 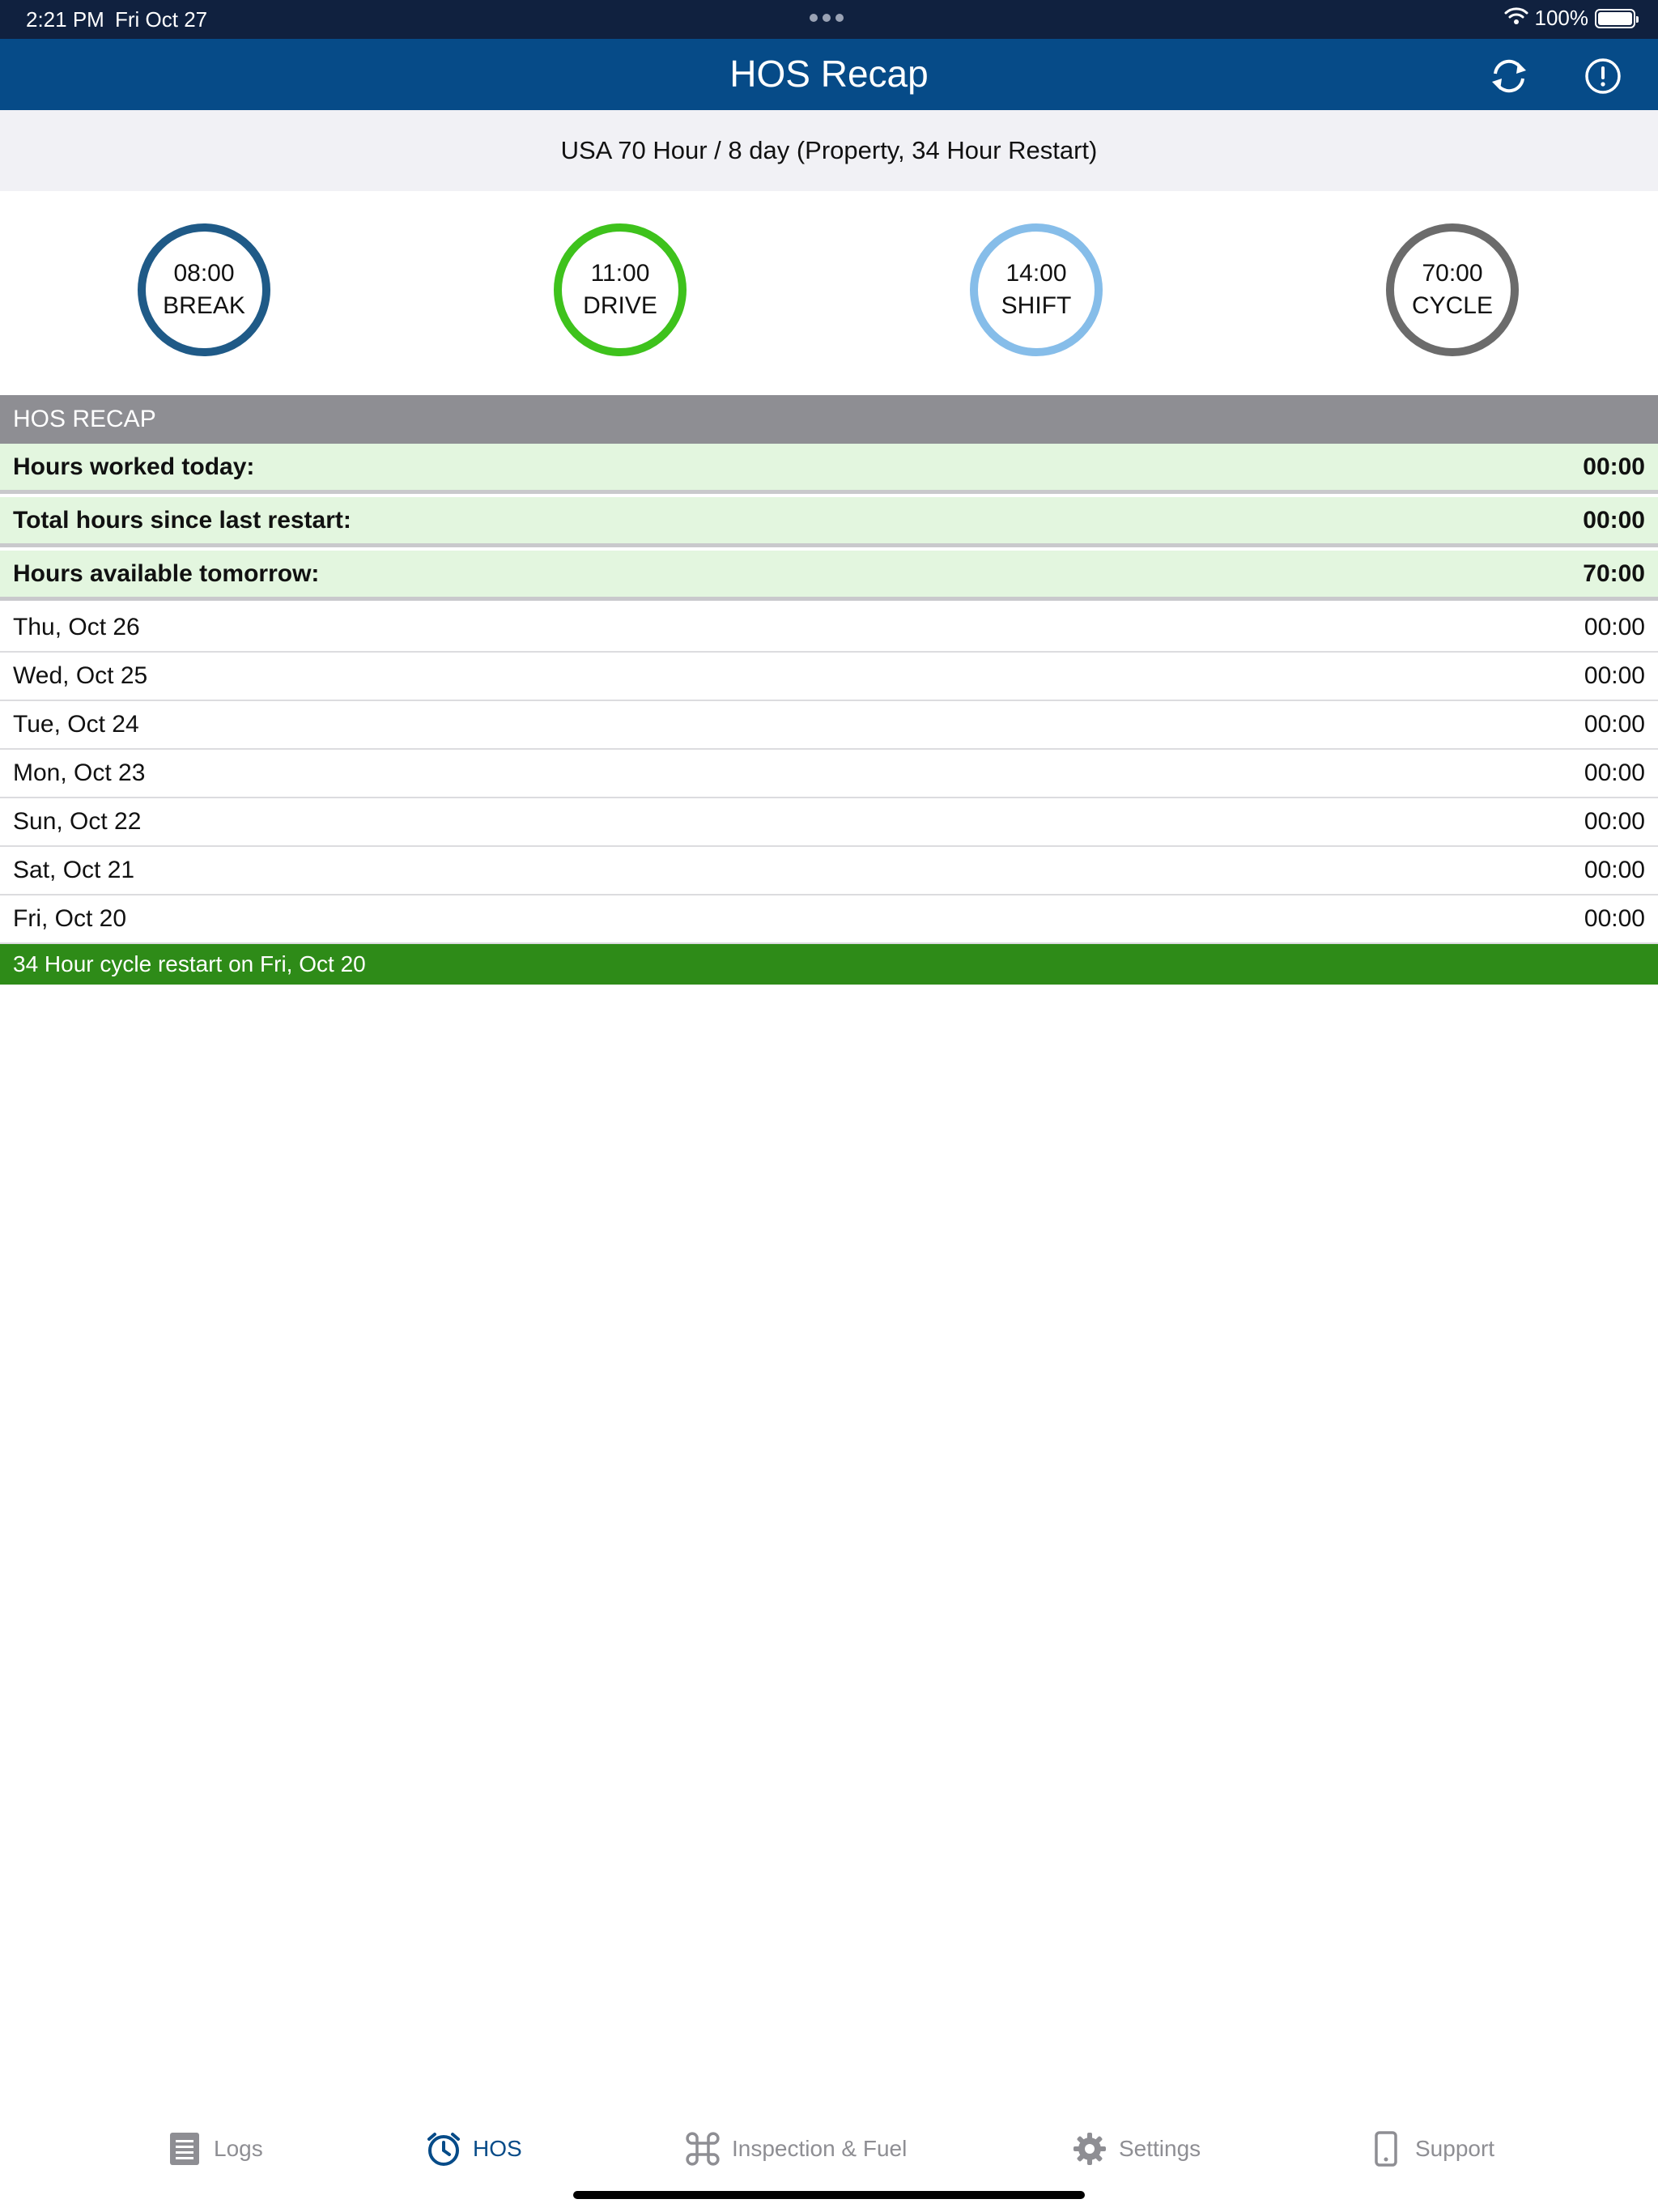 I want to click on cycle-gauge-value: 70:00, so click(x=1452, y=274).